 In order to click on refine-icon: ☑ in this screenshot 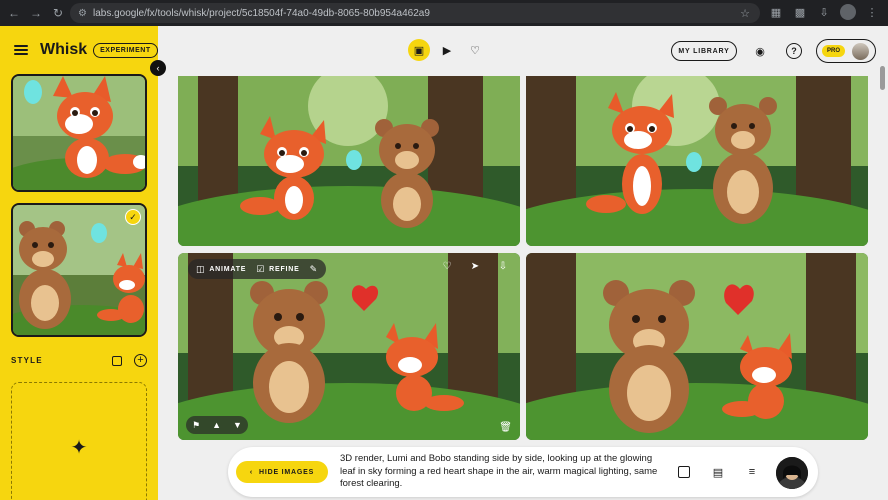, I will do `click(261, 268)`.